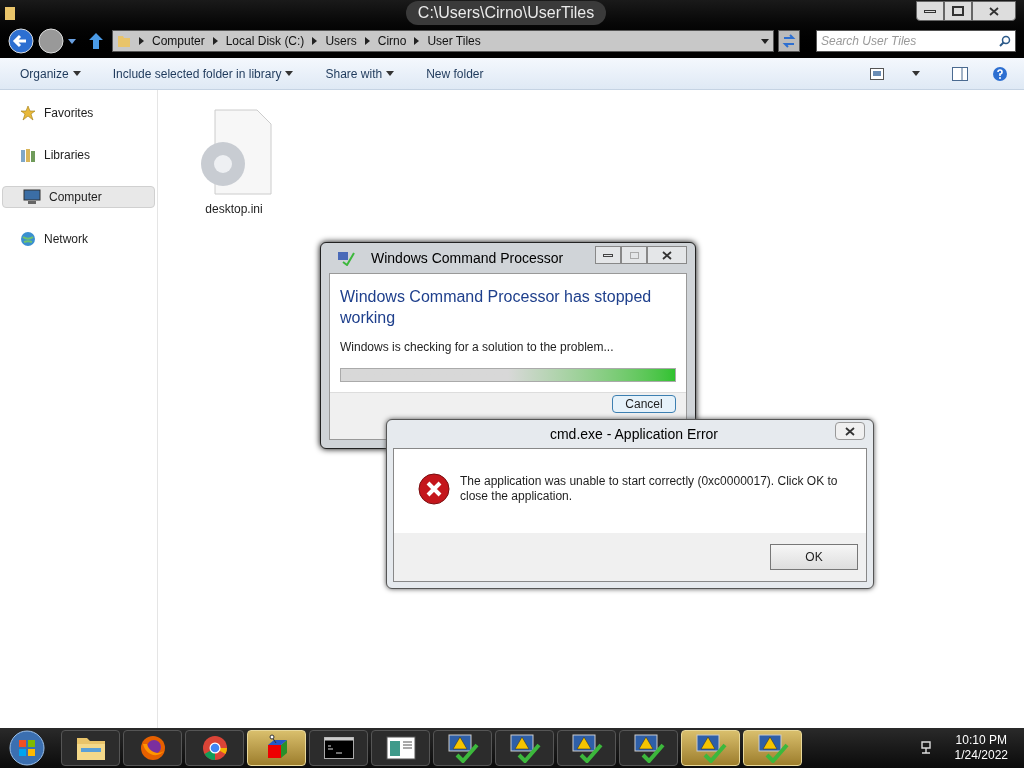 The width and height of the screenshot is (1024, 768). Describe the element at coordinates (960, 73) in the screenshot. I see `preview-pane-icon` at that location.